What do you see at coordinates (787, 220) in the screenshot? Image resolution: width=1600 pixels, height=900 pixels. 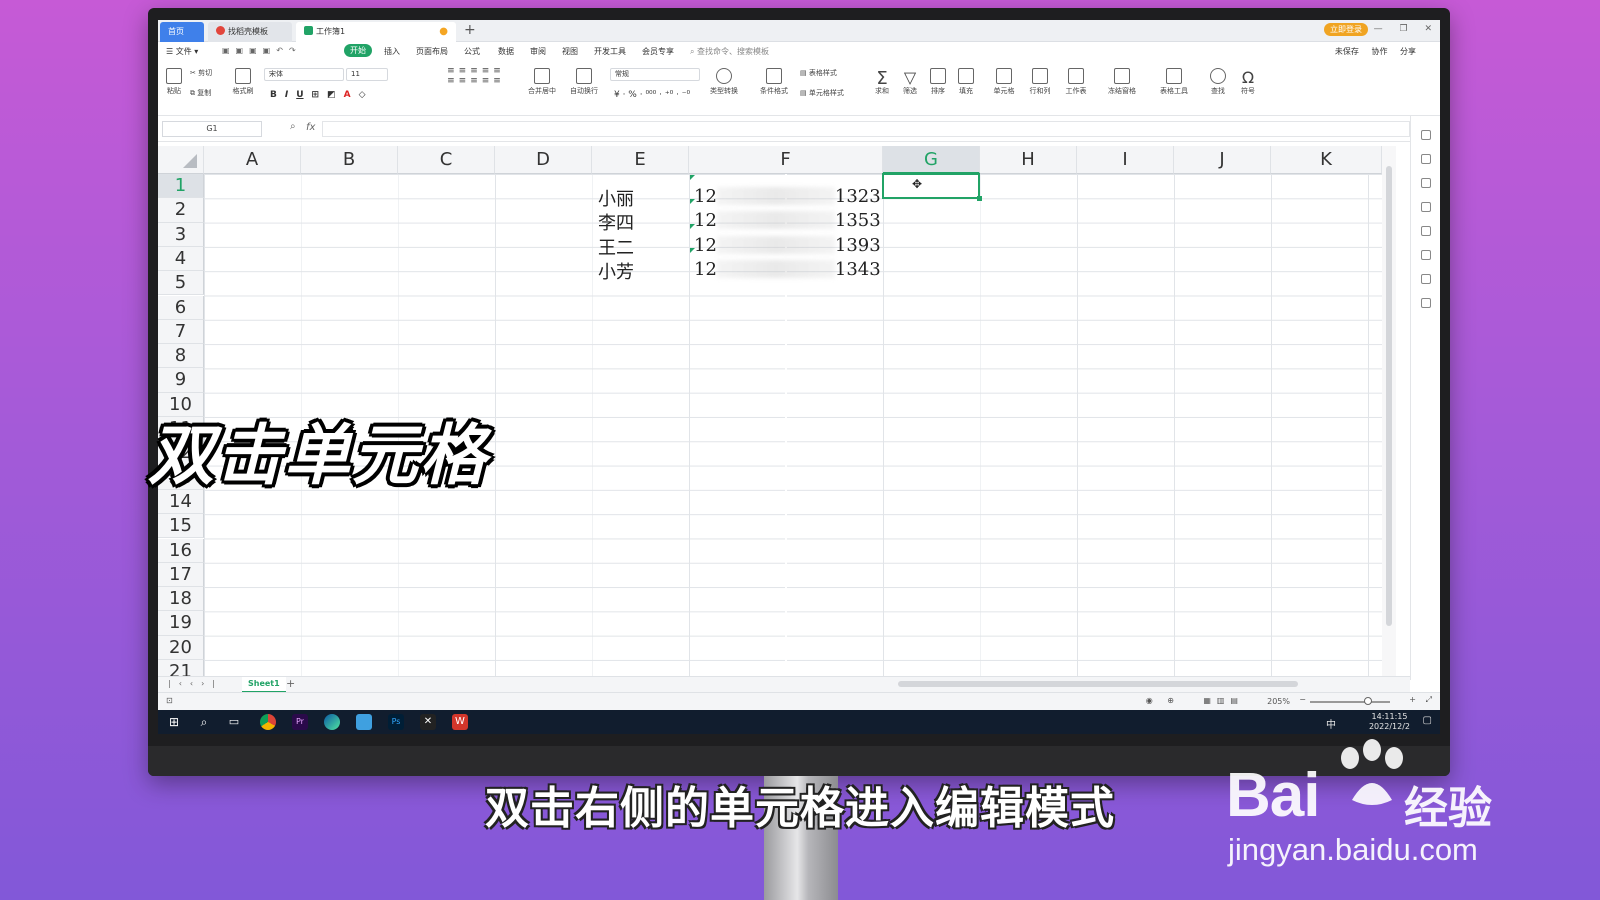 I see `cell-f2: 12 1353` at bounding box center [787, 220].